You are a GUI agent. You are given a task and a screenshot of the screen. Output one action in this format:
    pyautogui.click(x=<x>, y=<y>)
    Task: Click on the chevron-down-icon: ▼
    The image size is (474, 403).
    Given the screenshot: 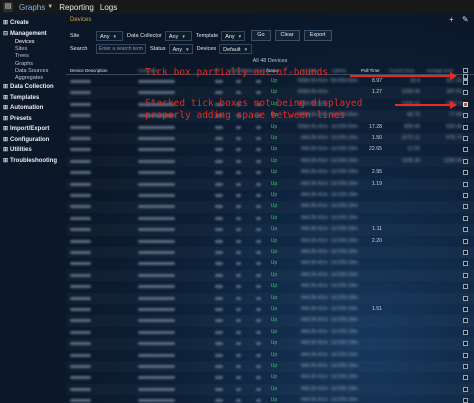 What is the action you would take?
    pyautogui.click(x=50, y=7)
    